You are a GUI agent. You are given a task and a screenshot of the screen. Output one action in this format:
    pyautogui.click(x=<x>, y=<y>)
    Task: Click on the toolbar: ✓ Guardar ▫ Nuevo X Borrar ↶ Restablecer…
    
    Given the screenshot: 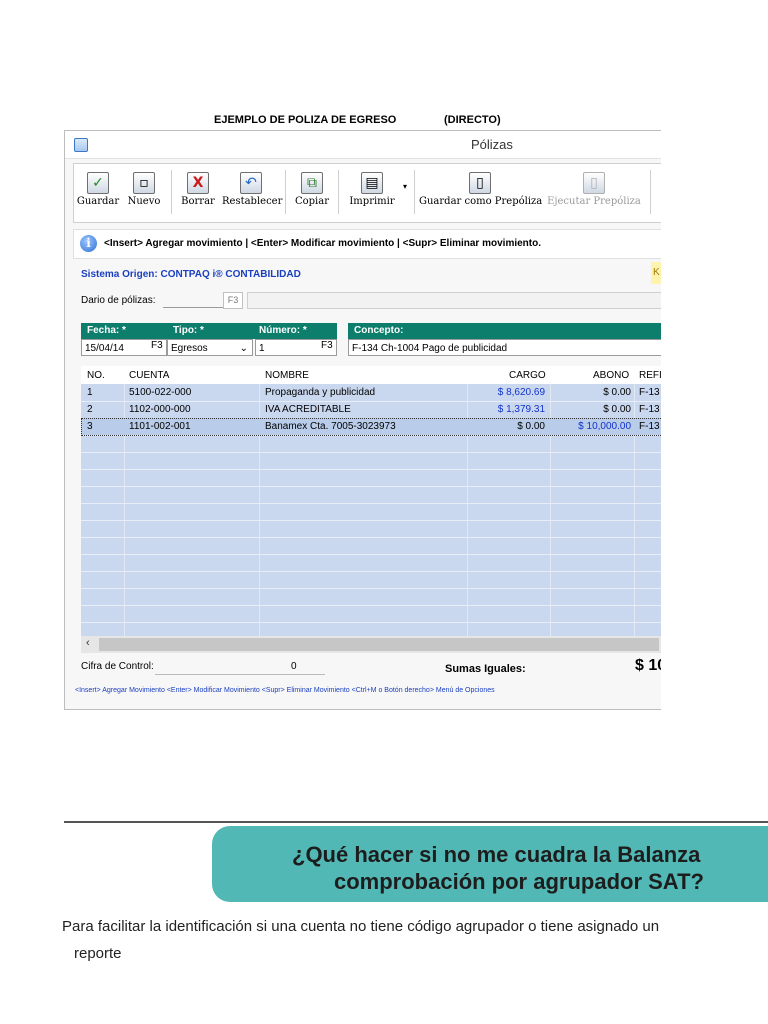 What is the action you would take?
    pyautogui.click(x=367, y=193)
    